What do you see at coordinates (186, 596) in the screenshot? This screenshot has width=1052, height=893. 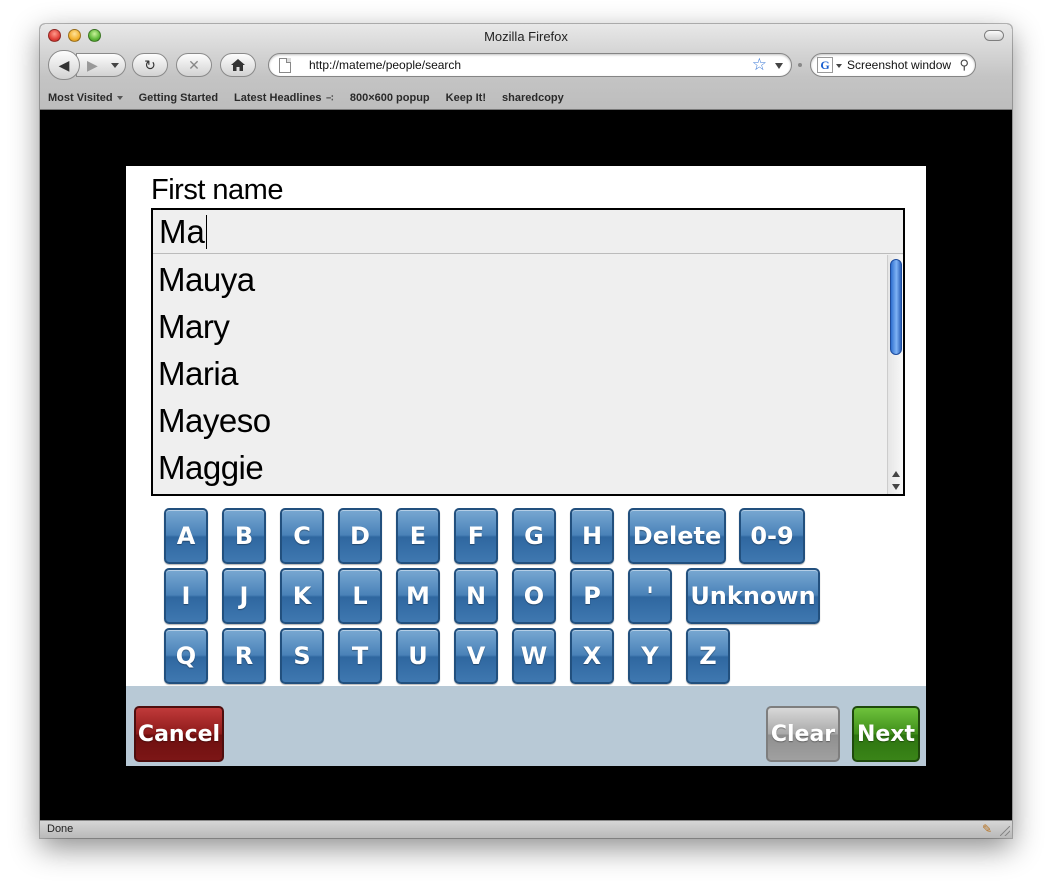 I see `key-i: I` at bounding box center [186, 596].